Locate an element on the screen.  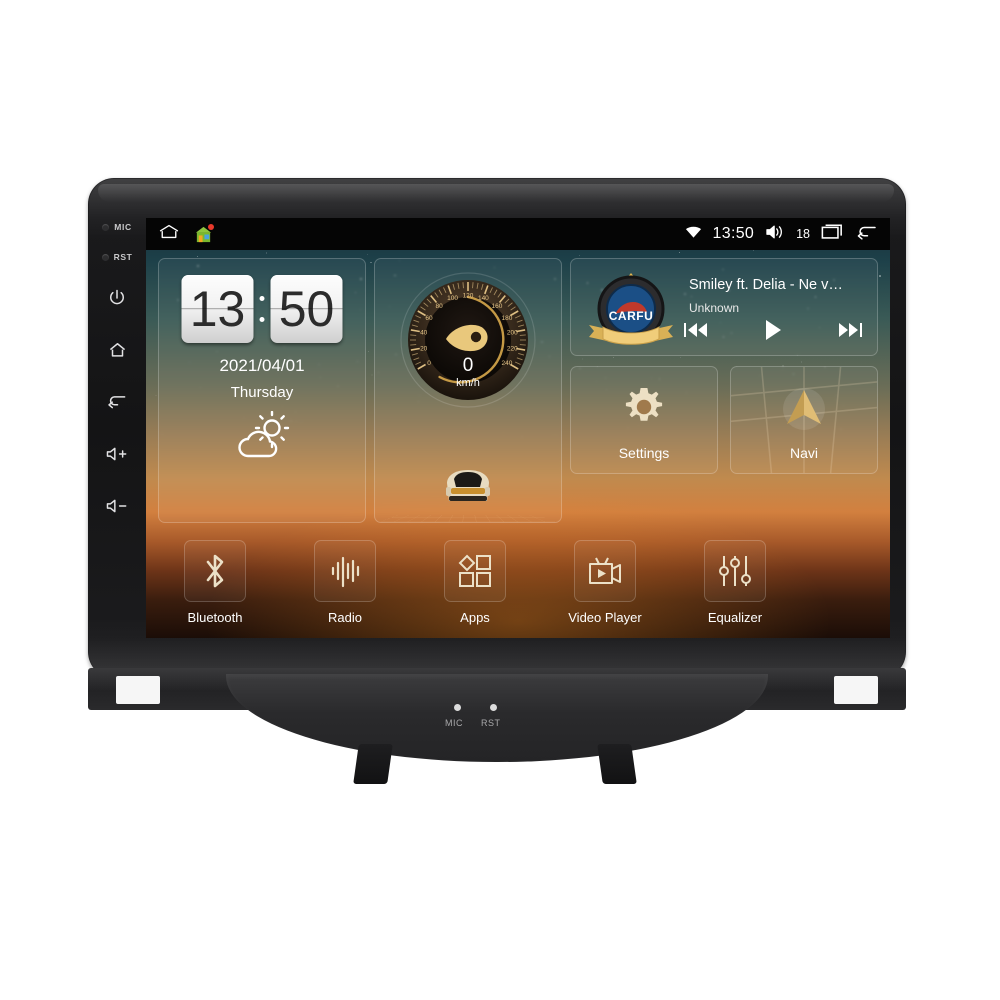
power-button is located at coordinates (117, 298).